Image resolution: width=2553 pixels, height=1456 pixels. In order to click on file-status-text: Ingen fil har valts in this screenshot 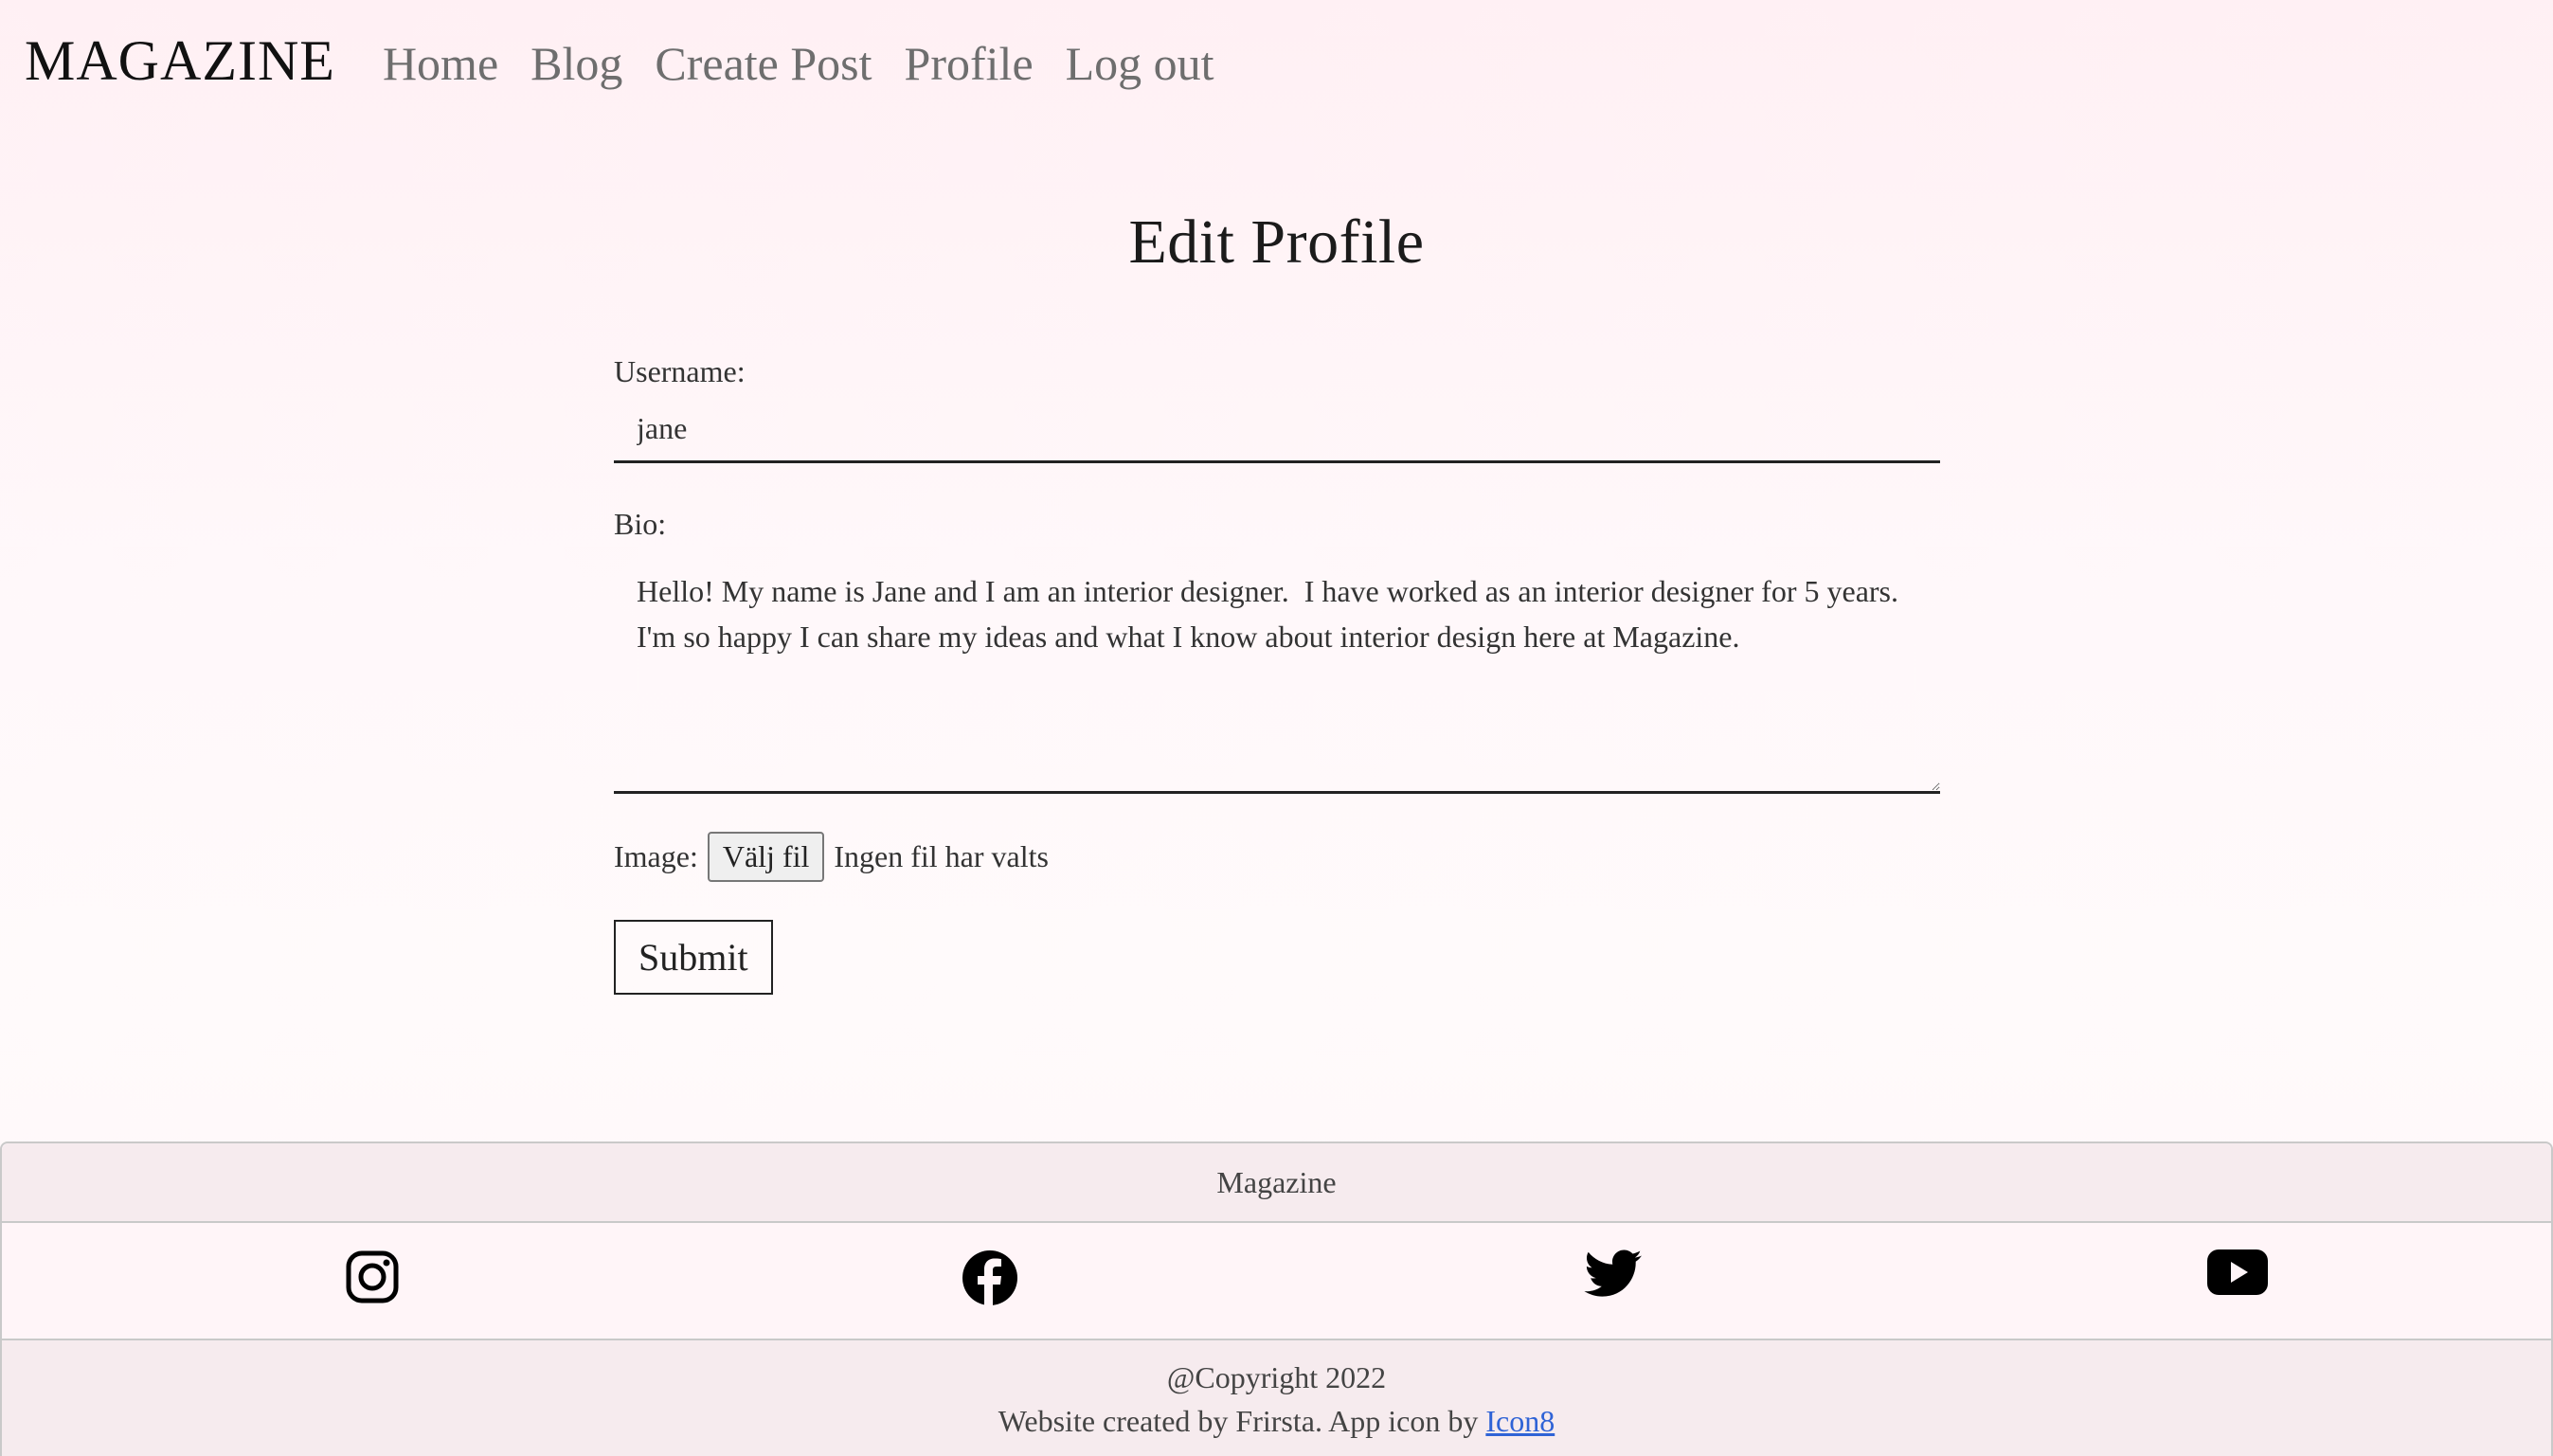, I will do `click(941, 856)`.